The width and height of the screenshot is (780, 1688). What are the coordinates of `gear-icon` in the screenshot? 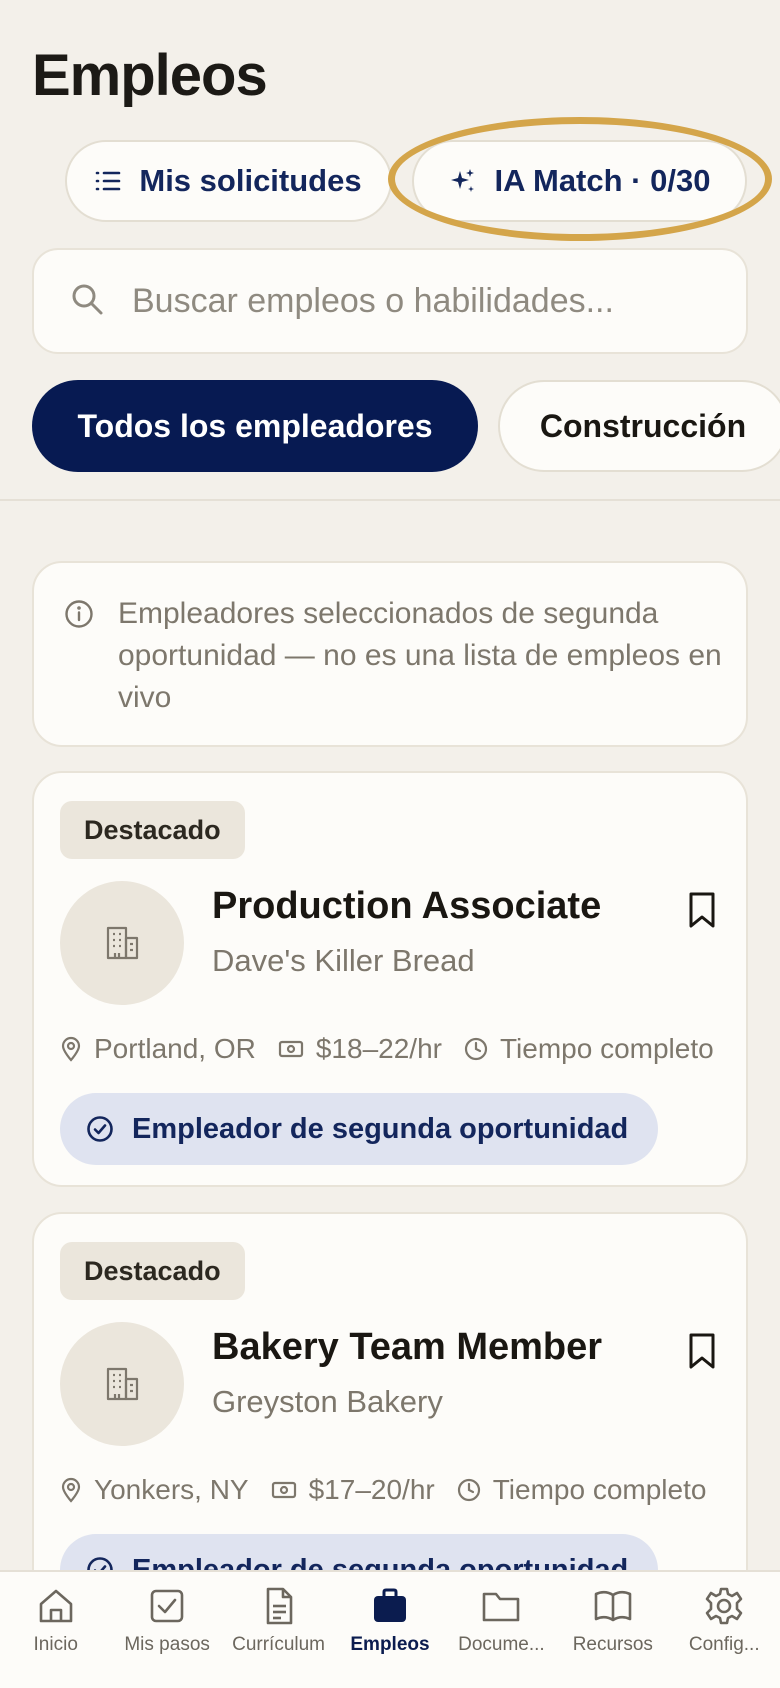 It's located at (724, 1606).